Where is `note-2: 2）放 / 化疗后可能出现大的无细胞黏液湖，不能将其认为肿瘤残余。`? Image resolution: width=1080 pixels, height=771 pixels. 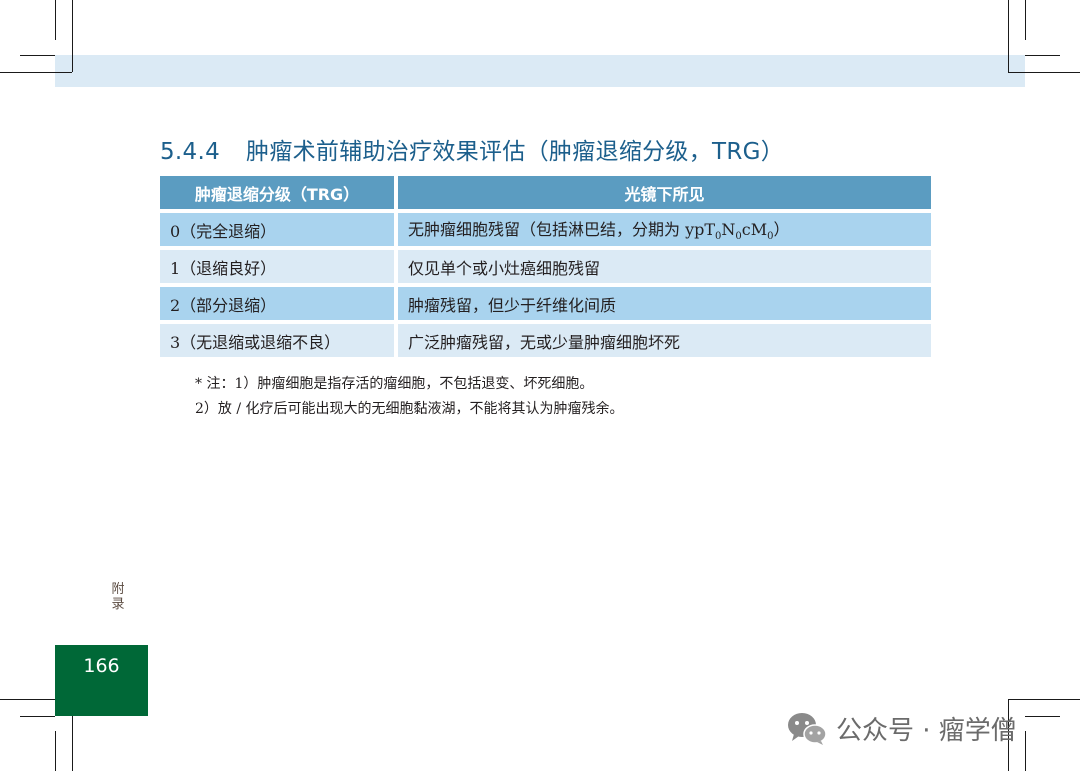 note-2: 2）放 / 化疗后可能出现大的无细胞黏液湖，不能将其认为肿瘤残余。 is located at coordinates (409, 409).